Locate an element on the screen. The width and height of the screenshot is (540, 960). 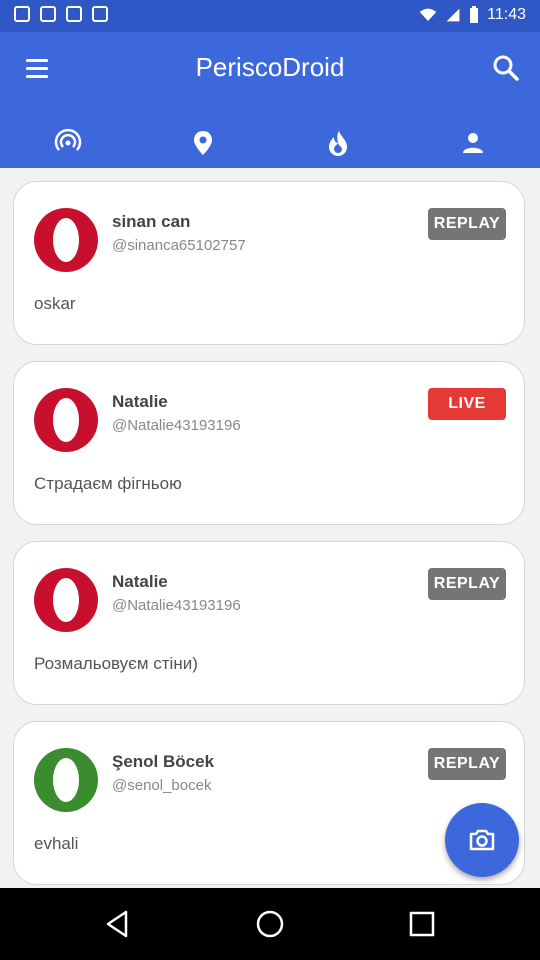
search-icon is located at coordinates (506, 68).